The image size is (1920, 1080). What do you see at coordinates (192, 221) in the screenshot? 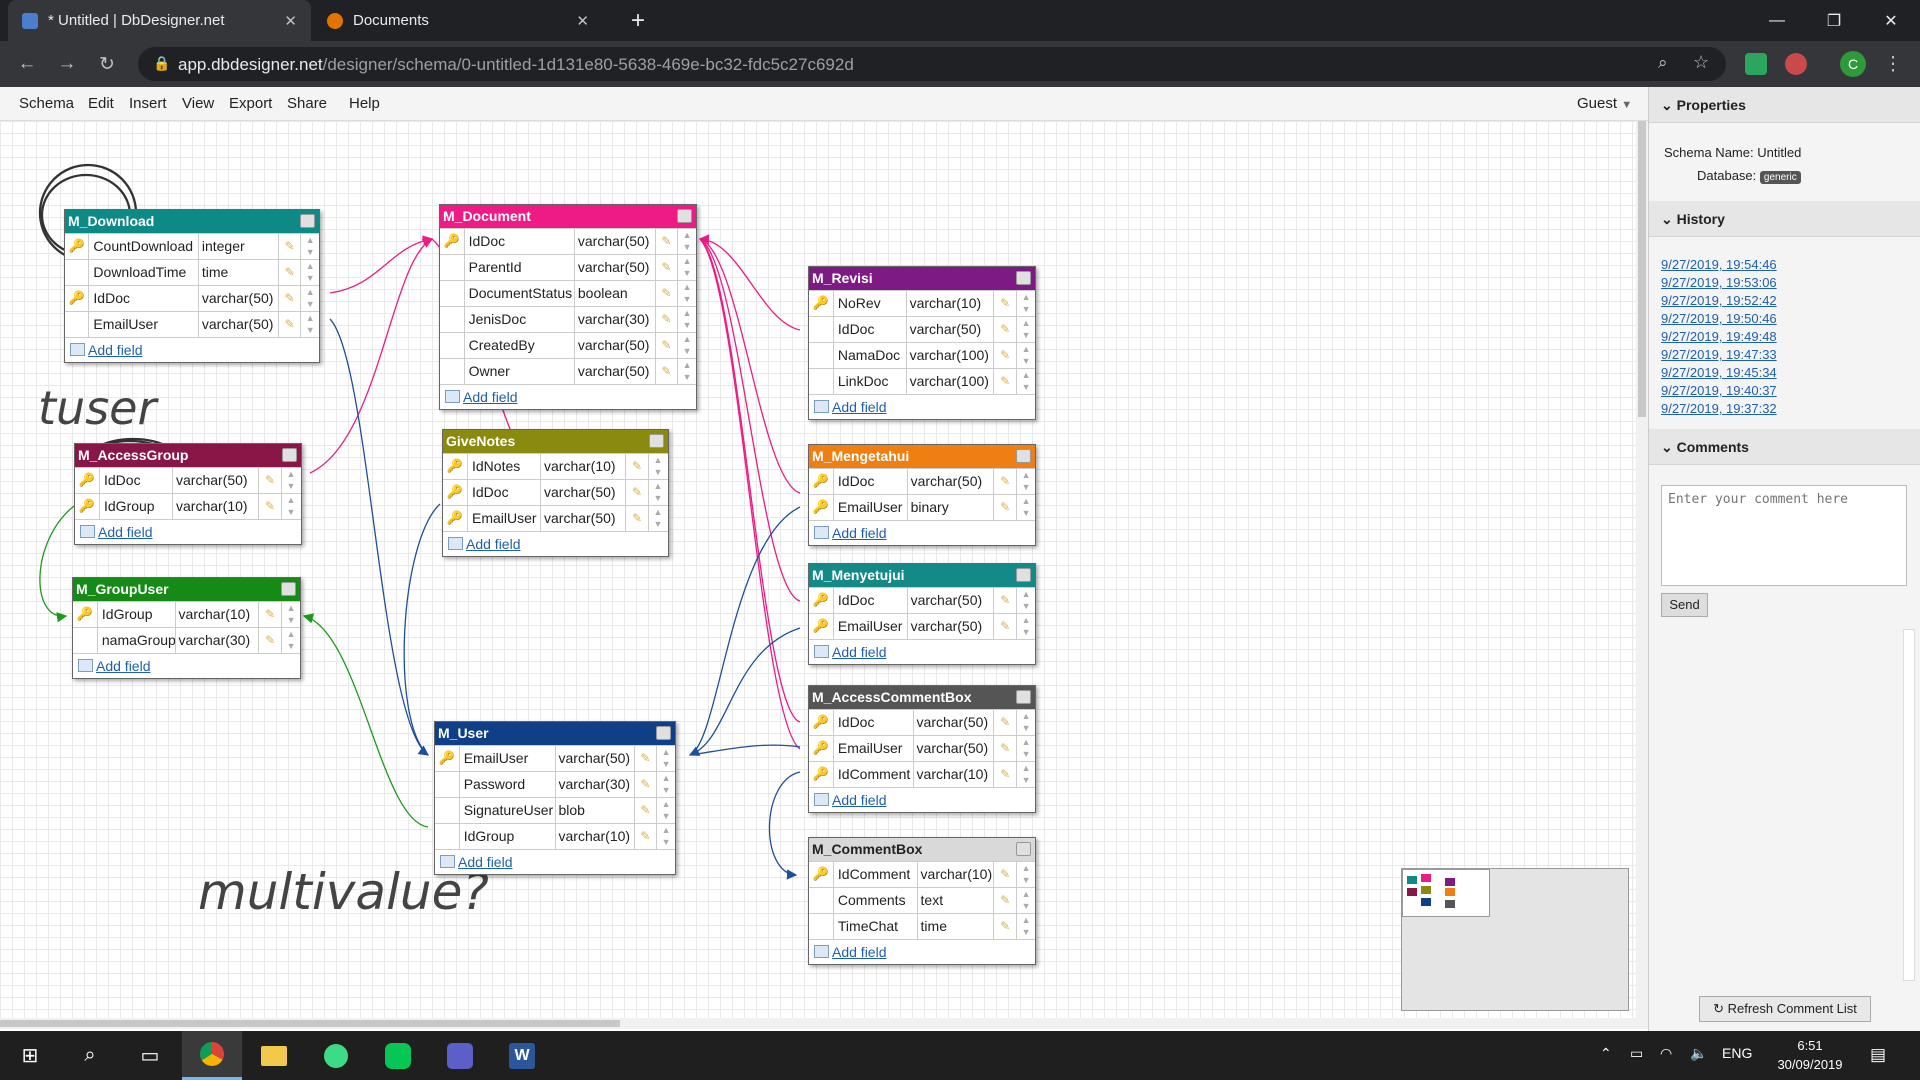
I see `table-header: M_Download` at bounding box center [192, 221].